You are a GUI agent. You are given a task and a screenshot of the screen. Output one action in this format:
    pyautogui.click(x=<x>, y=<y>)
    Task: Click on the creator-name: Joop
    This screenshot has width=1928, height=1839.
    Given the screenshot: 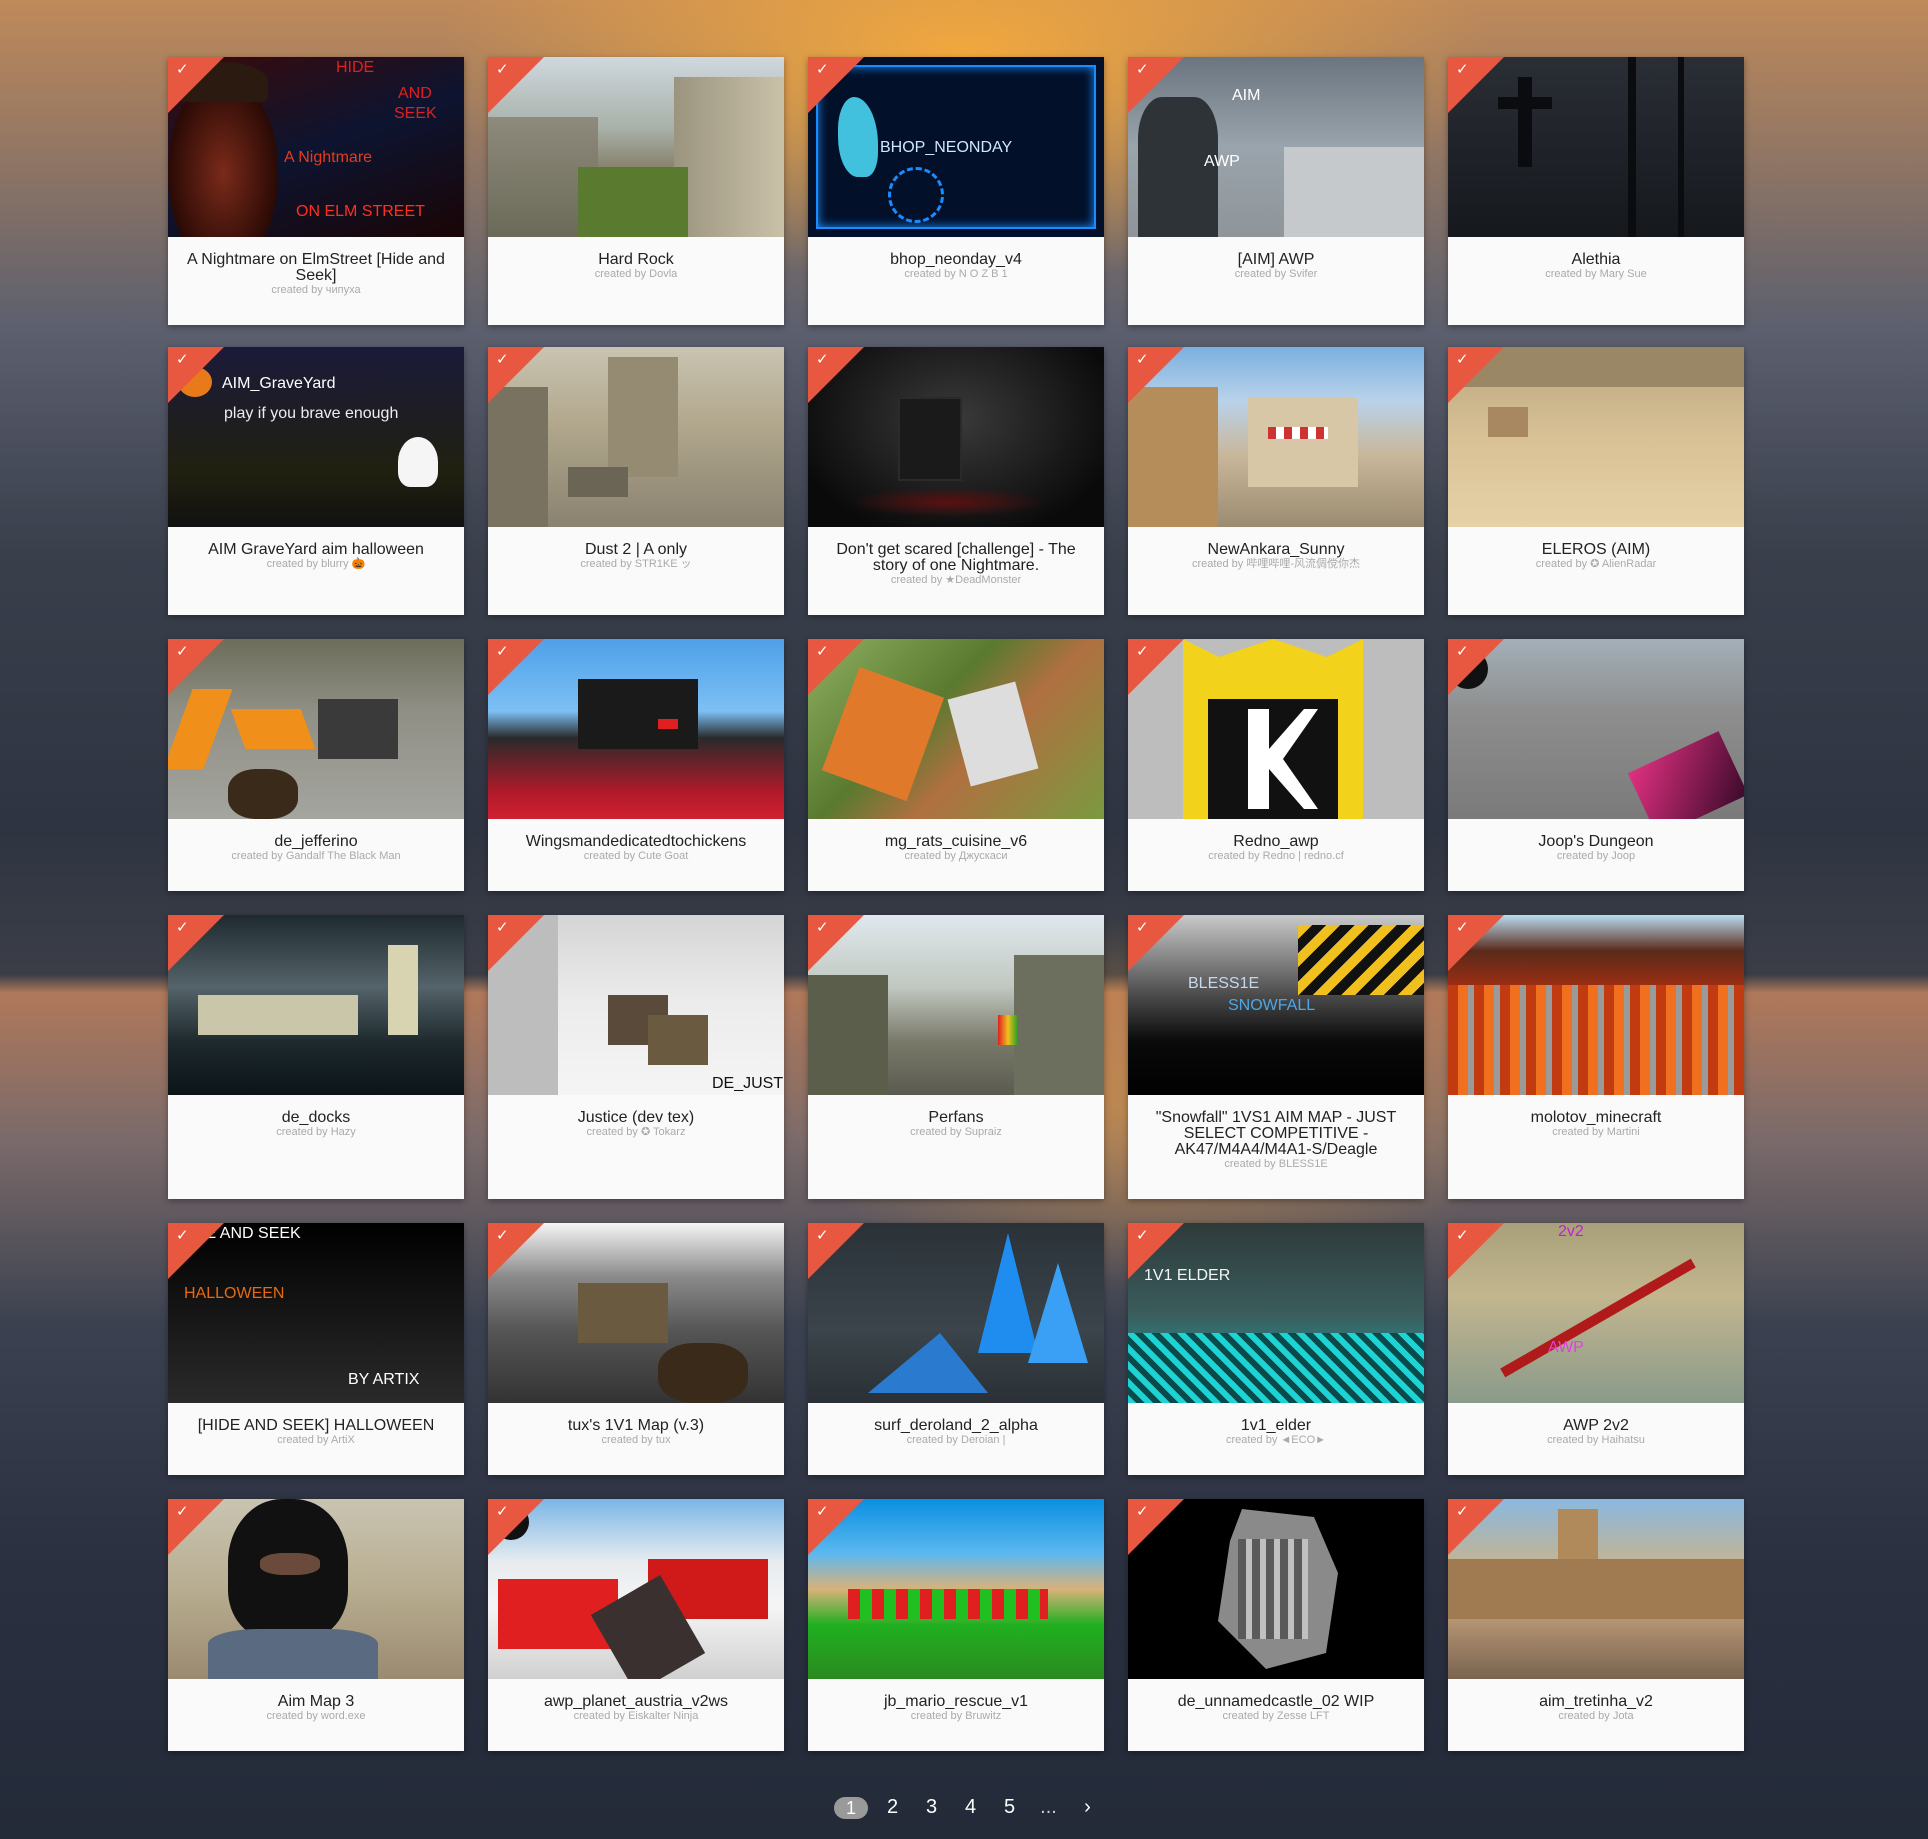 What is the action you would take?
    pyautogui.click(x=1623, y=856)
    